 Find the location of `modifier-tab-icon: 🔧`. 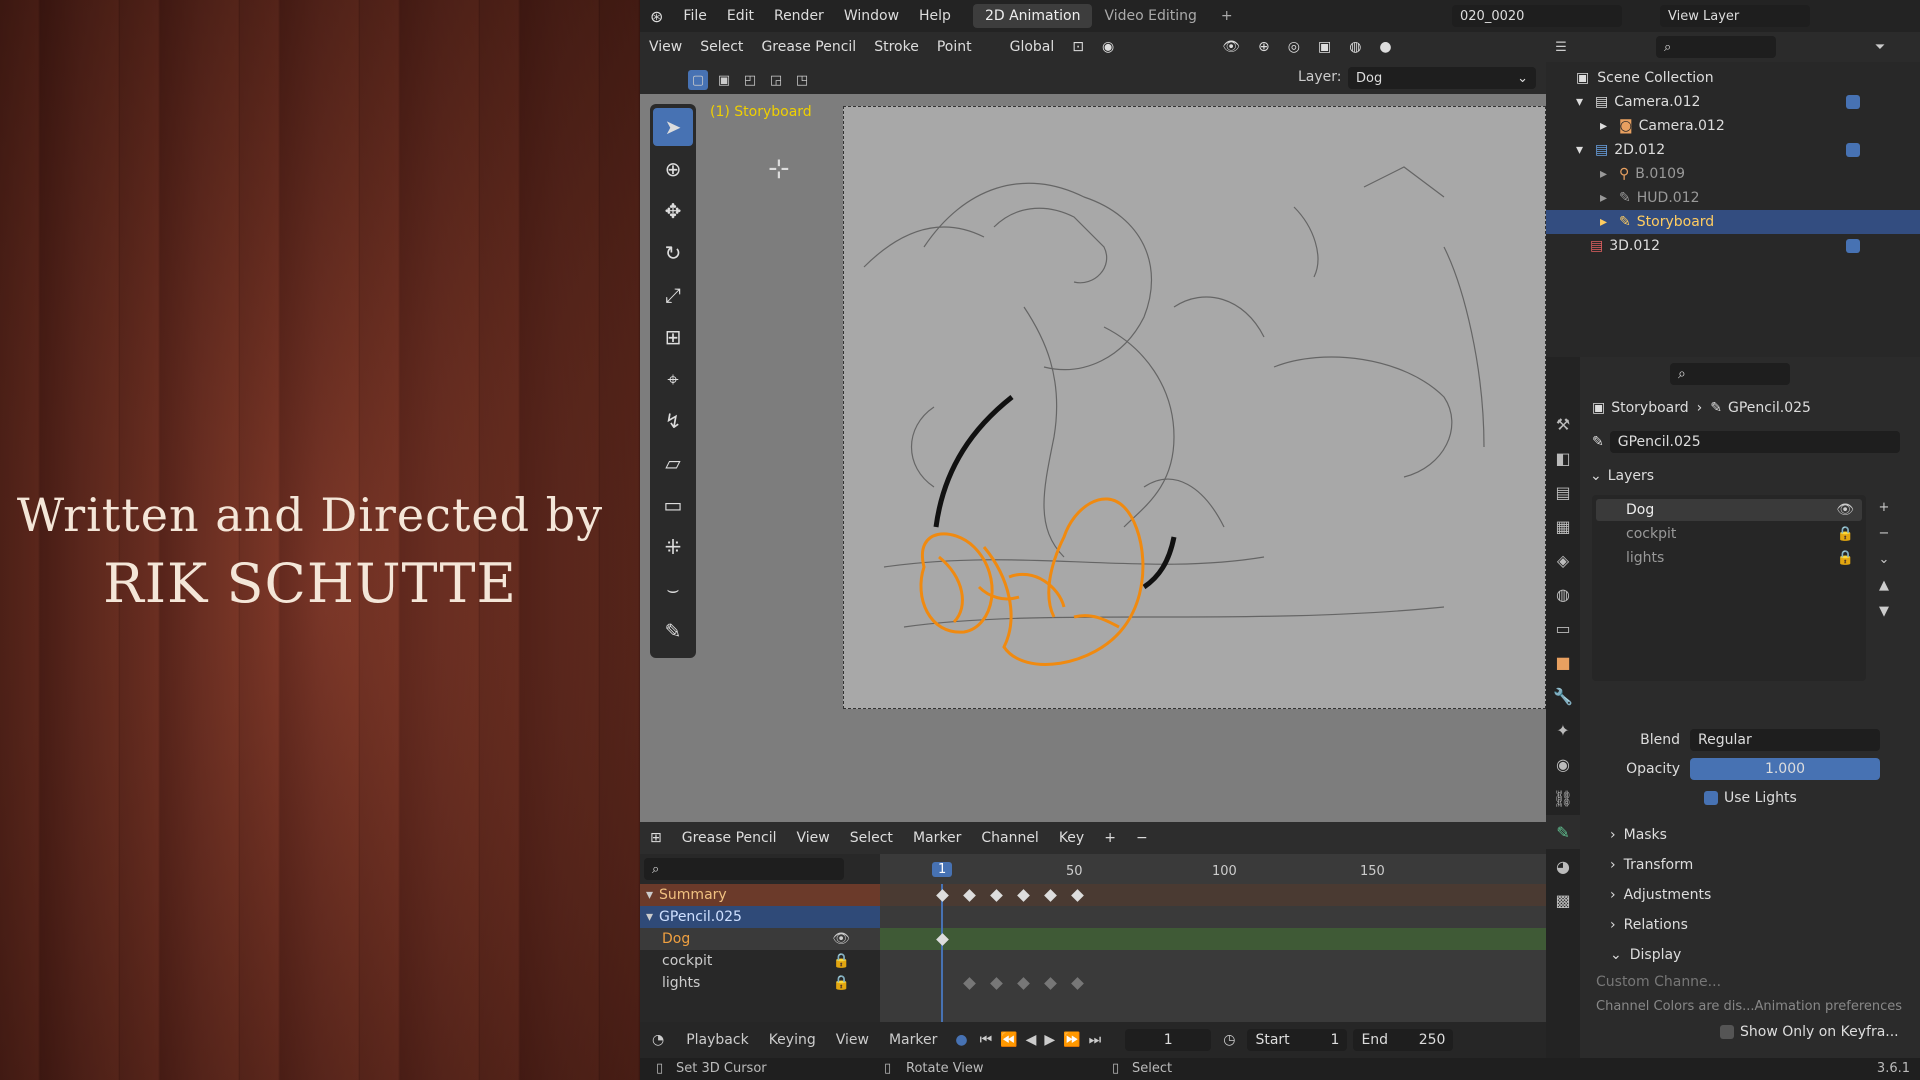

modifier-tab-icon: 🔧 is located at coordinates (1563, 696).